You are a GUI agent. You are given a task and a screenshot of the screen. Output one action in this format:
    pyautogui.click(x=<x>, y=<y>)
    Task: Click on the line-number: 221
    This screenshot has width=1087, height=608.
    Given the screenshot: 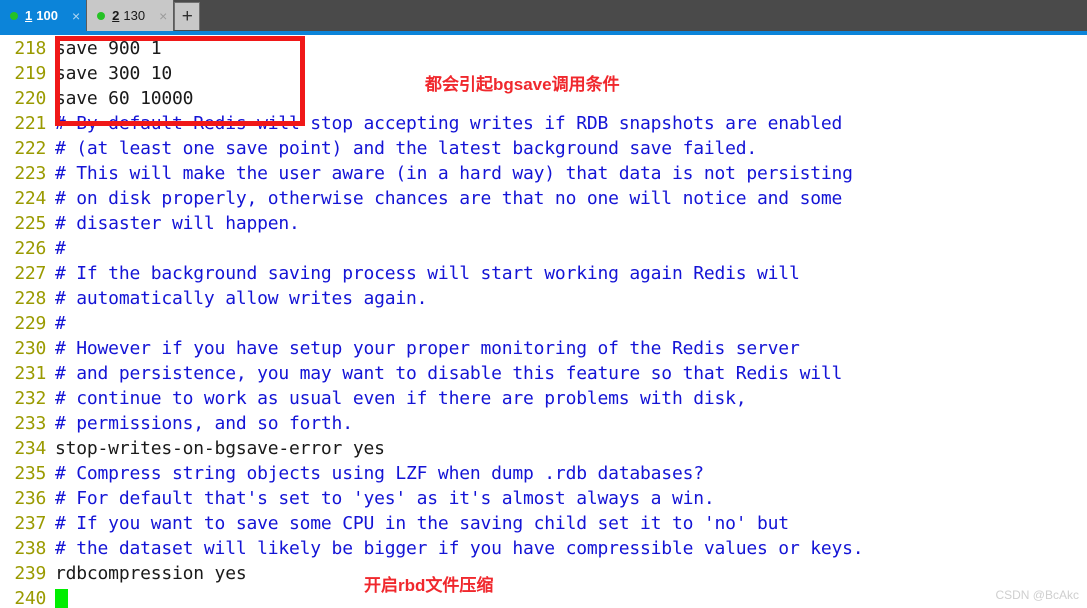 What is the action you would take?
    pyautogui.click(x=30, y=123)
    